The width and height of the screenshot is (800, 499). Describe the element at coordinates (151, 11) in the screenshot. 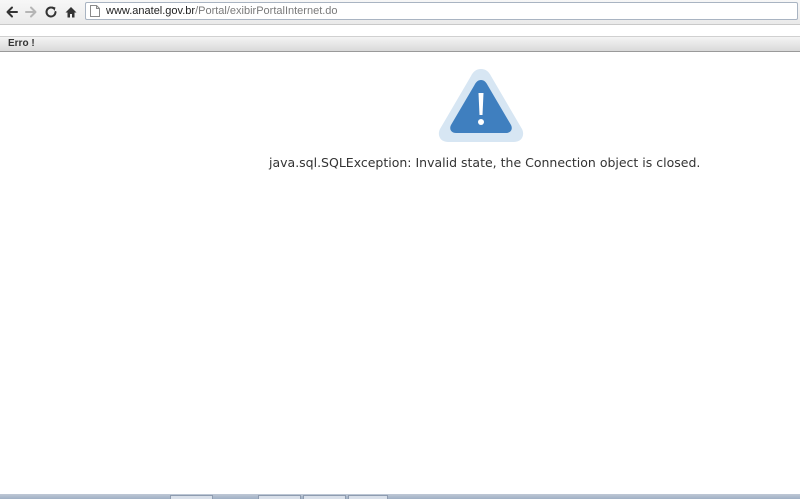

I see `url-host: www.anatel.gov.br` at that location.